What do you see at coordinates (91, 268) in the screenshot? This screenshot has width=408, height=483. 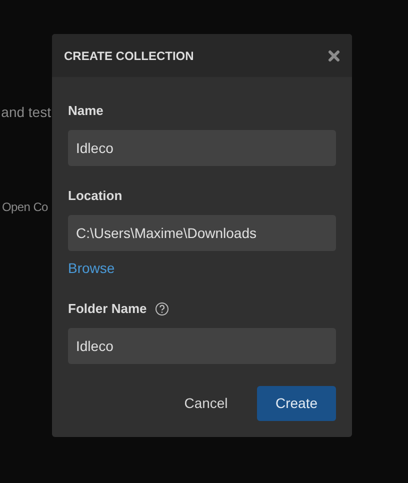 I see `browse-link: Browse` at bounding box center [91, 268].